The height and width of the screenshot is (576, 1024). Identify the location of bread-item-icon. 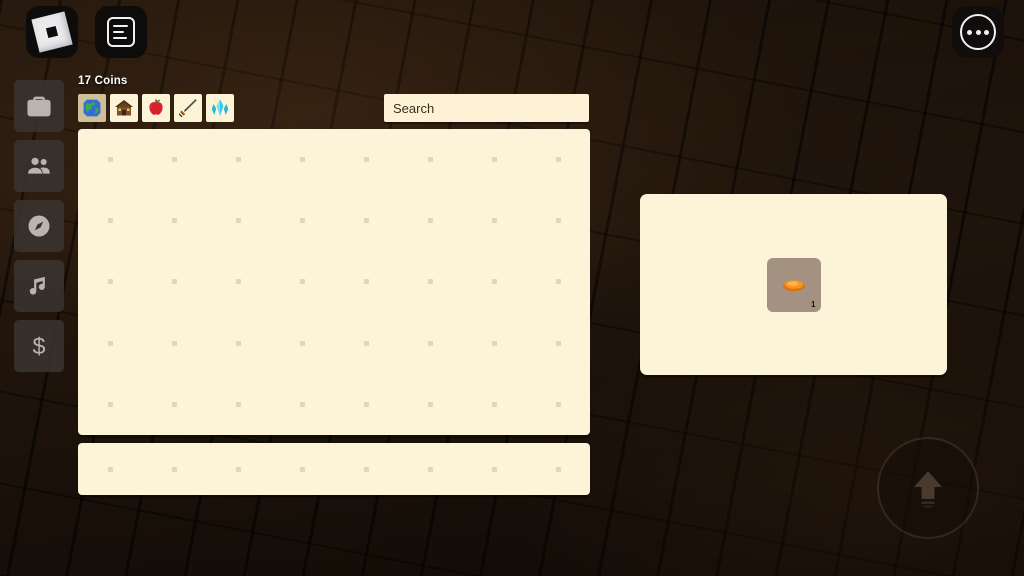
(793, 285).